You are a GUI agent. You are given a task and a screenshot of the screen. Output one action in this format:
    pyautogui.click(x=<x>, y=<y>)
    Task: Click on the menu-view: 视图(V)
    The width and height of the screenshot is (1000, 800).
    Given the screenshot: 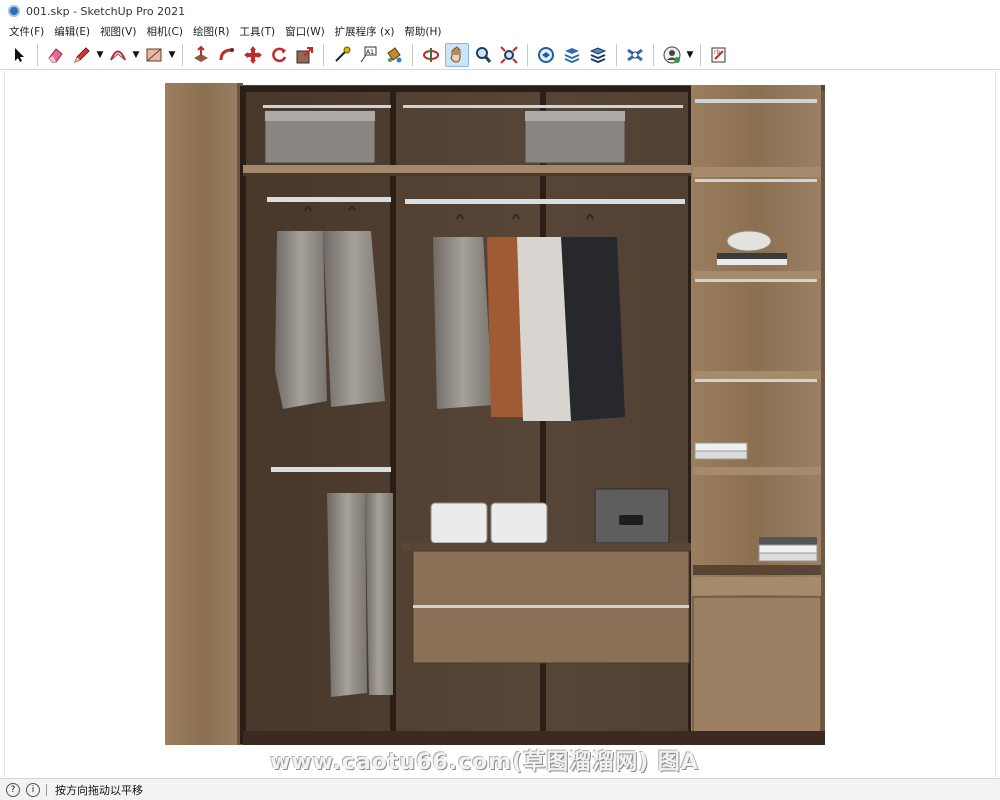 What is the action you would take?
    pyautogui.click(x=118, y=31)
    